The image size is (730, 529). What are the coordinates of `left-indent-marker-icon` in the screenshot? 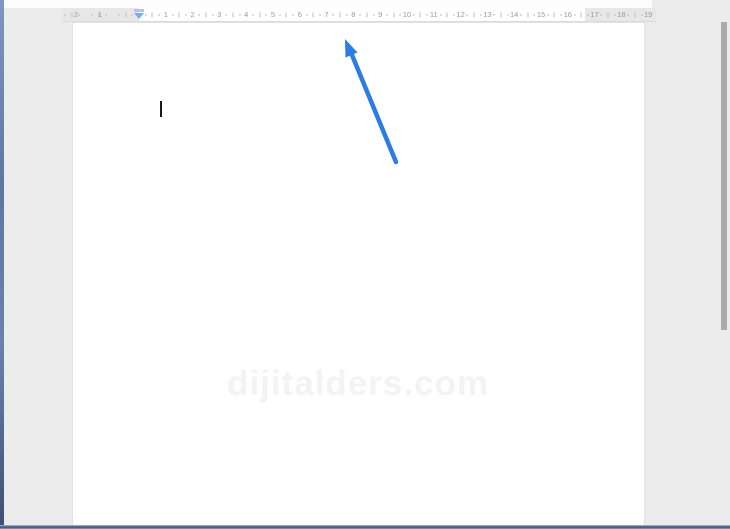 It's located at (139, 16).